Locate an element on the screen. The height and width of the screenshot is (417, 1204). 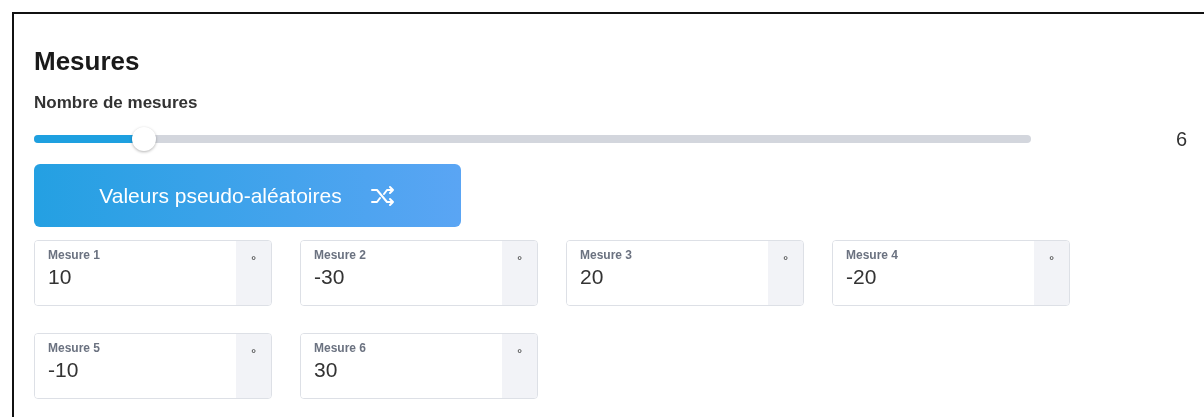
field-label: Mesure 2 is located at coordinates (341, 255).